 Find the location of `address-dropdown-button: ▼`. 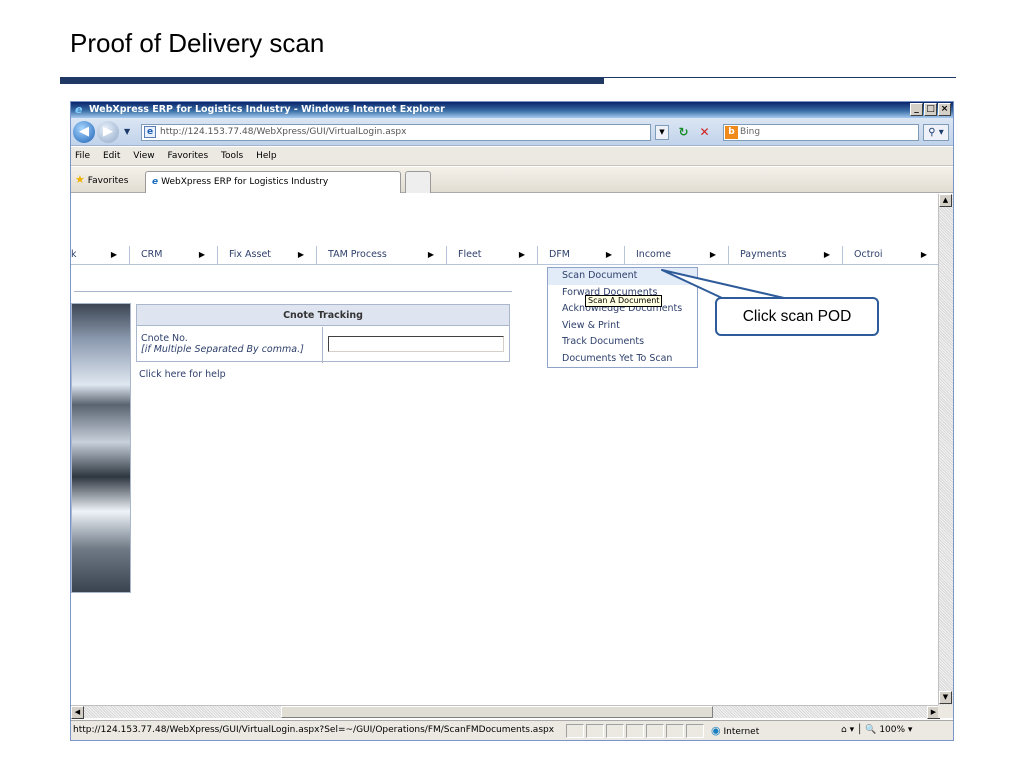

address-dropdown-button: ▼ is located at coordinates (662, 132).